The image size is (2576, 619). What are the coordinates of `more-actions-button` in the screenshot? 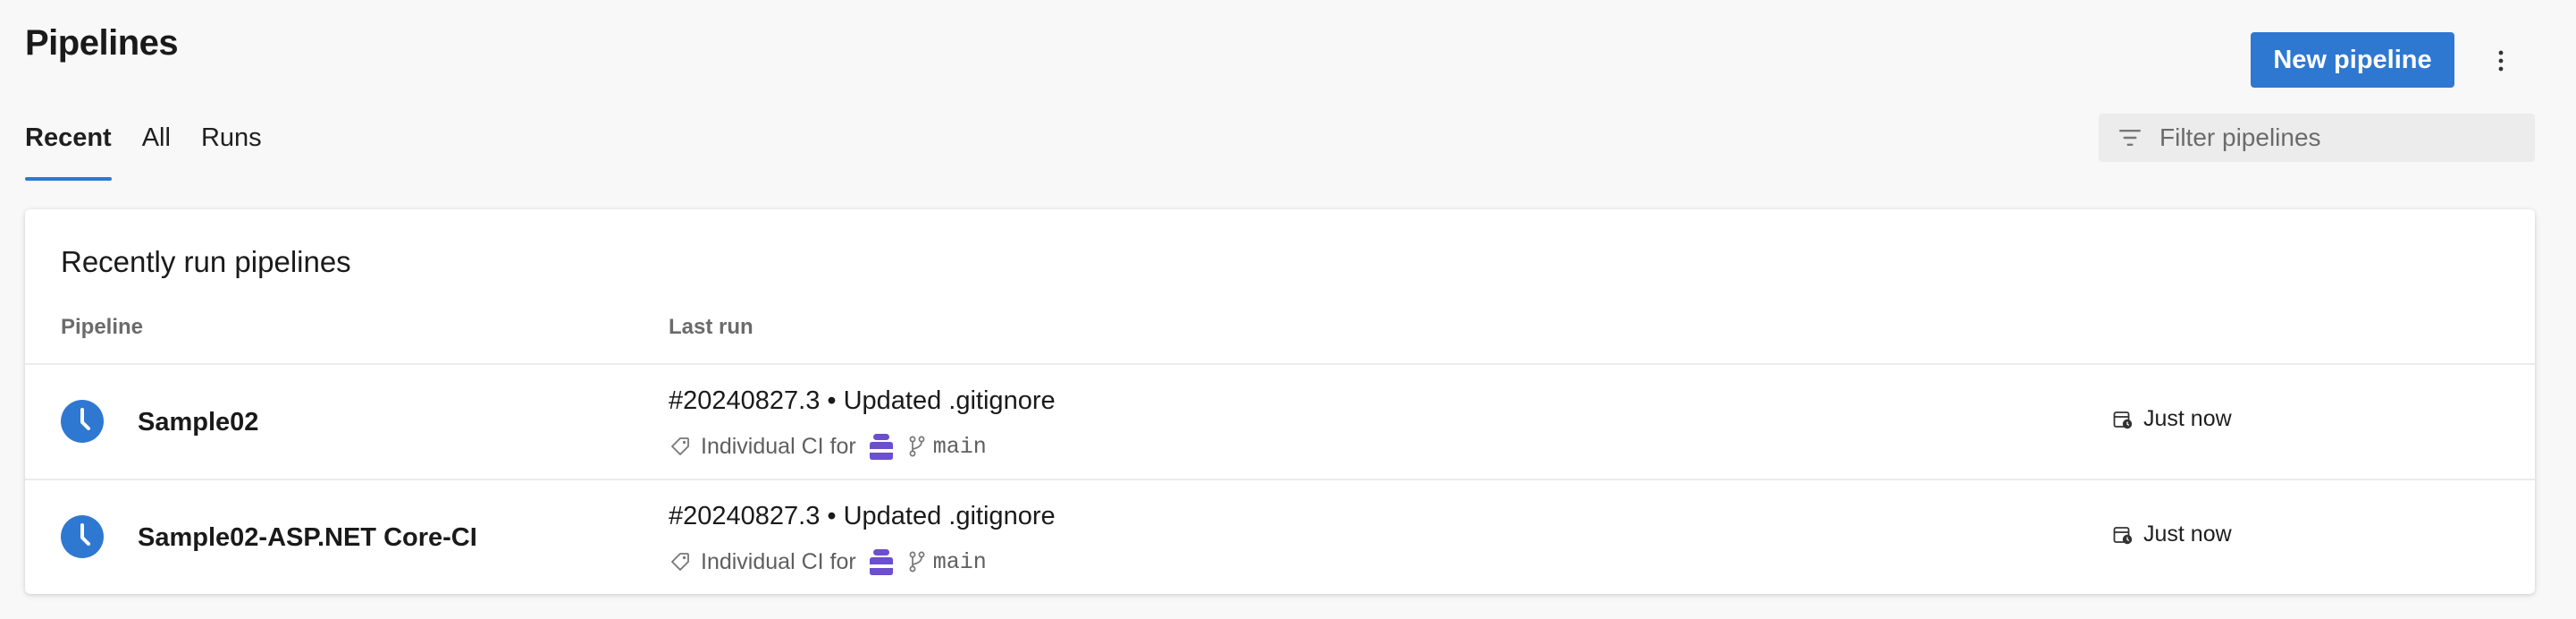 It's located at (2501, 60).